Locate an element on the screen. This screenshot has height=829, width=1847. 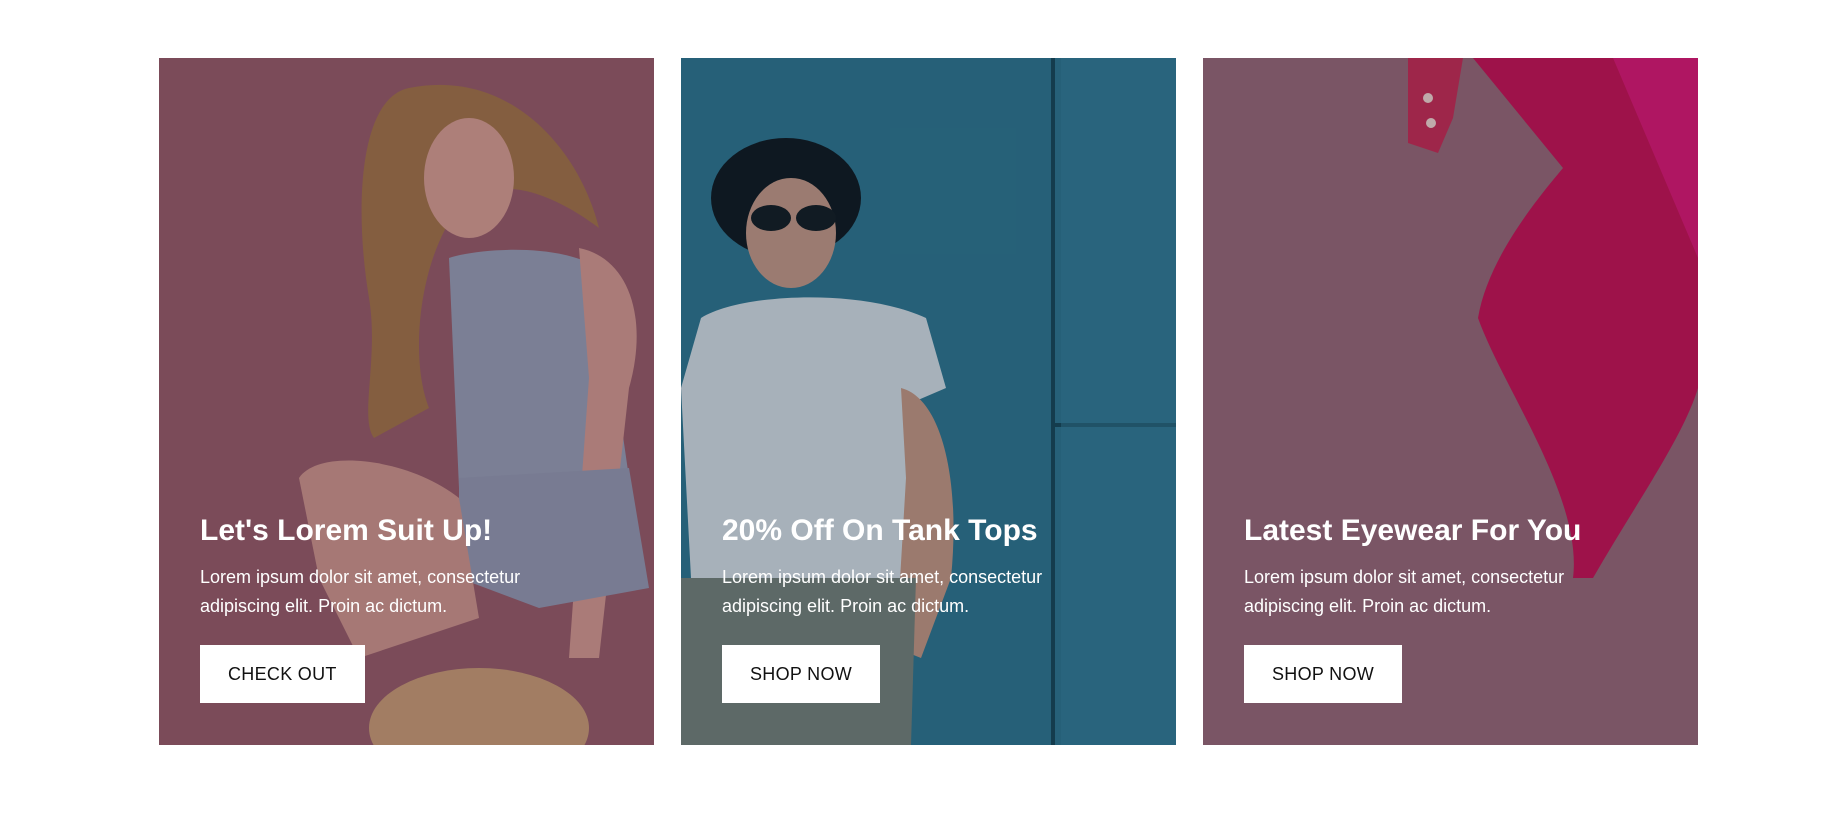
card-title: Latest Eyewear For You is located at coordinates (1413, 530).